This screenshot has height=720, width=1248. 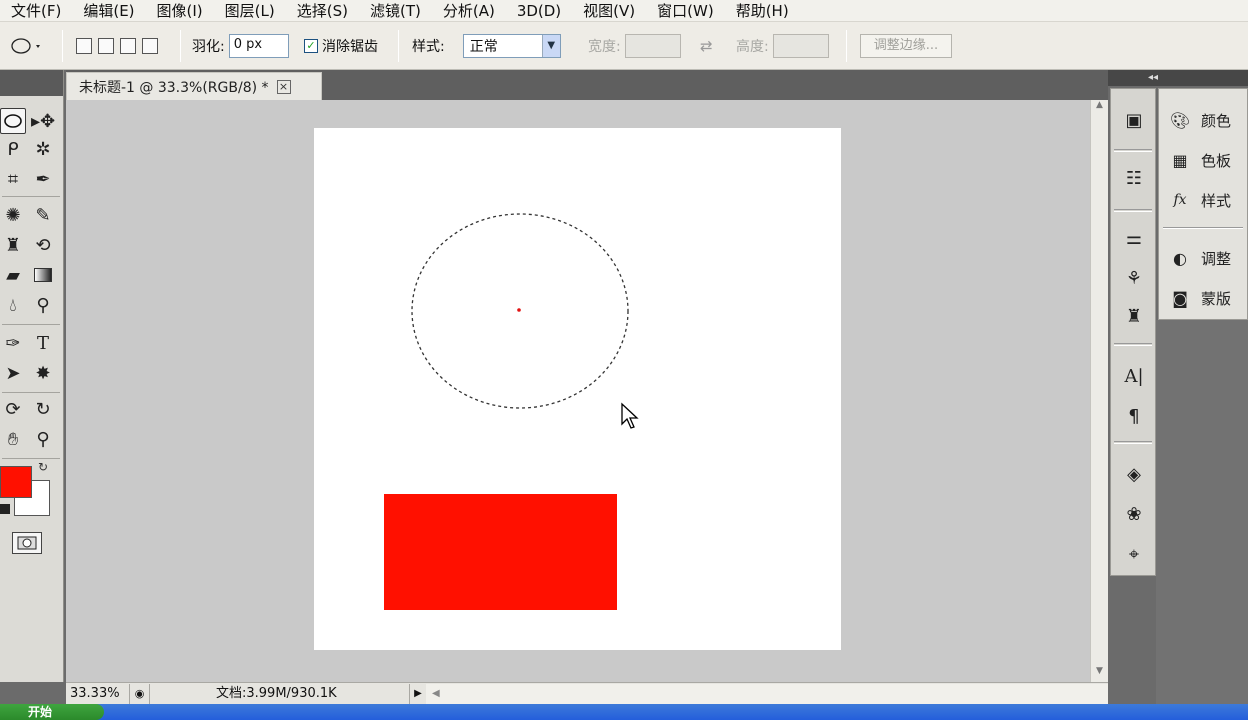 I want to click on new-selection-icon, so click(x=84, y=46).